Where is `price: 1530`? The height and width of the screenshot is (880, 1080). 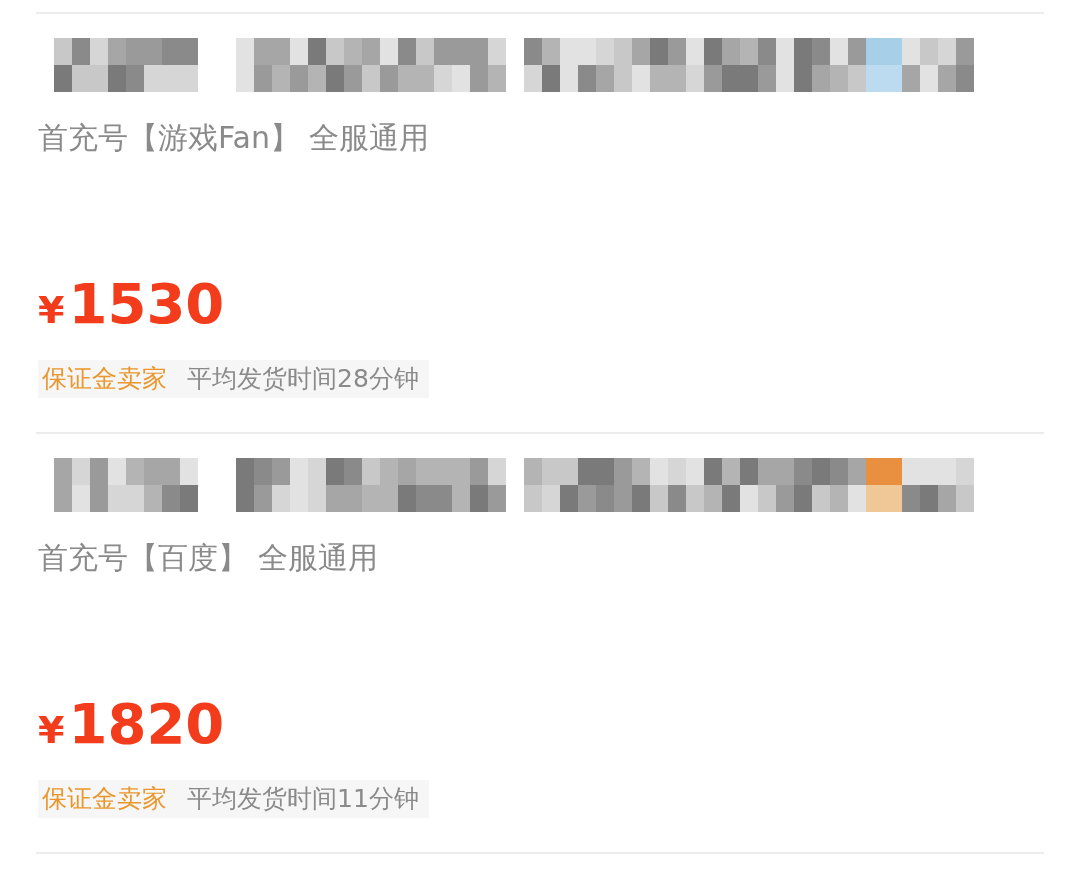 price: 1530 is located at coordinates (146, 304).